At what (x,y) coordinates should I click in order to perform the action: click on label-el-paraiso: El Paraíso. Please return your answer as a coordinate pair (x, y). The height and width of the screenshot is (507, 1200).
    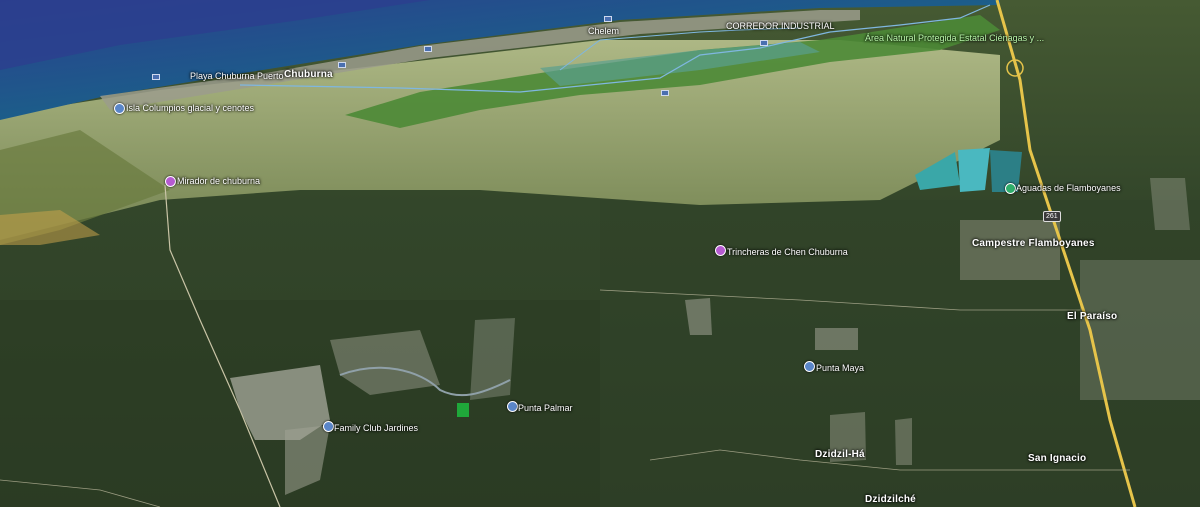
    Looking at the image, I should click on (1092, 316).